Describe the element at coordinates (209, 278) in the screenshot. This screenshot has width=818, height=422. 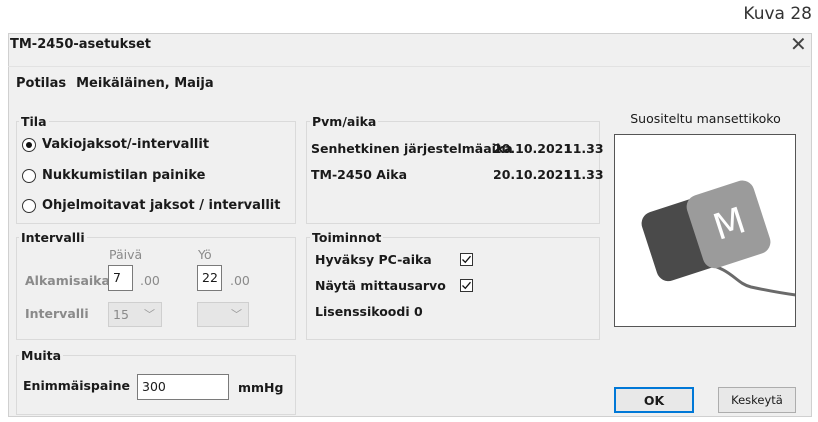
I see `night-start-hour-input: 22` at that location.